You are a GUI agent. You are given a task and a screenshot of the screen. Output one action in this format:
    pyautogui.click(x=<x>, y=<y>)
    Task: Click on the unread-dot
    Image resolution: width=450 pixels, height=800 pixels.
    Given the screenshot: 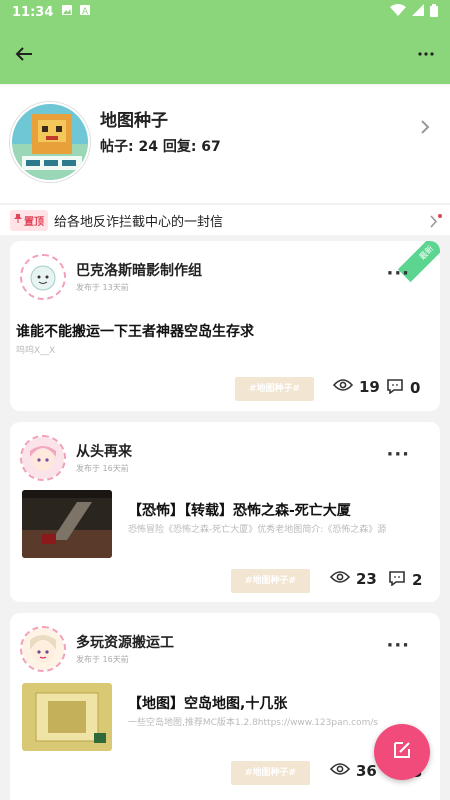 What is the action you would take?
    pyautogui.click(x=440, y=216)
    